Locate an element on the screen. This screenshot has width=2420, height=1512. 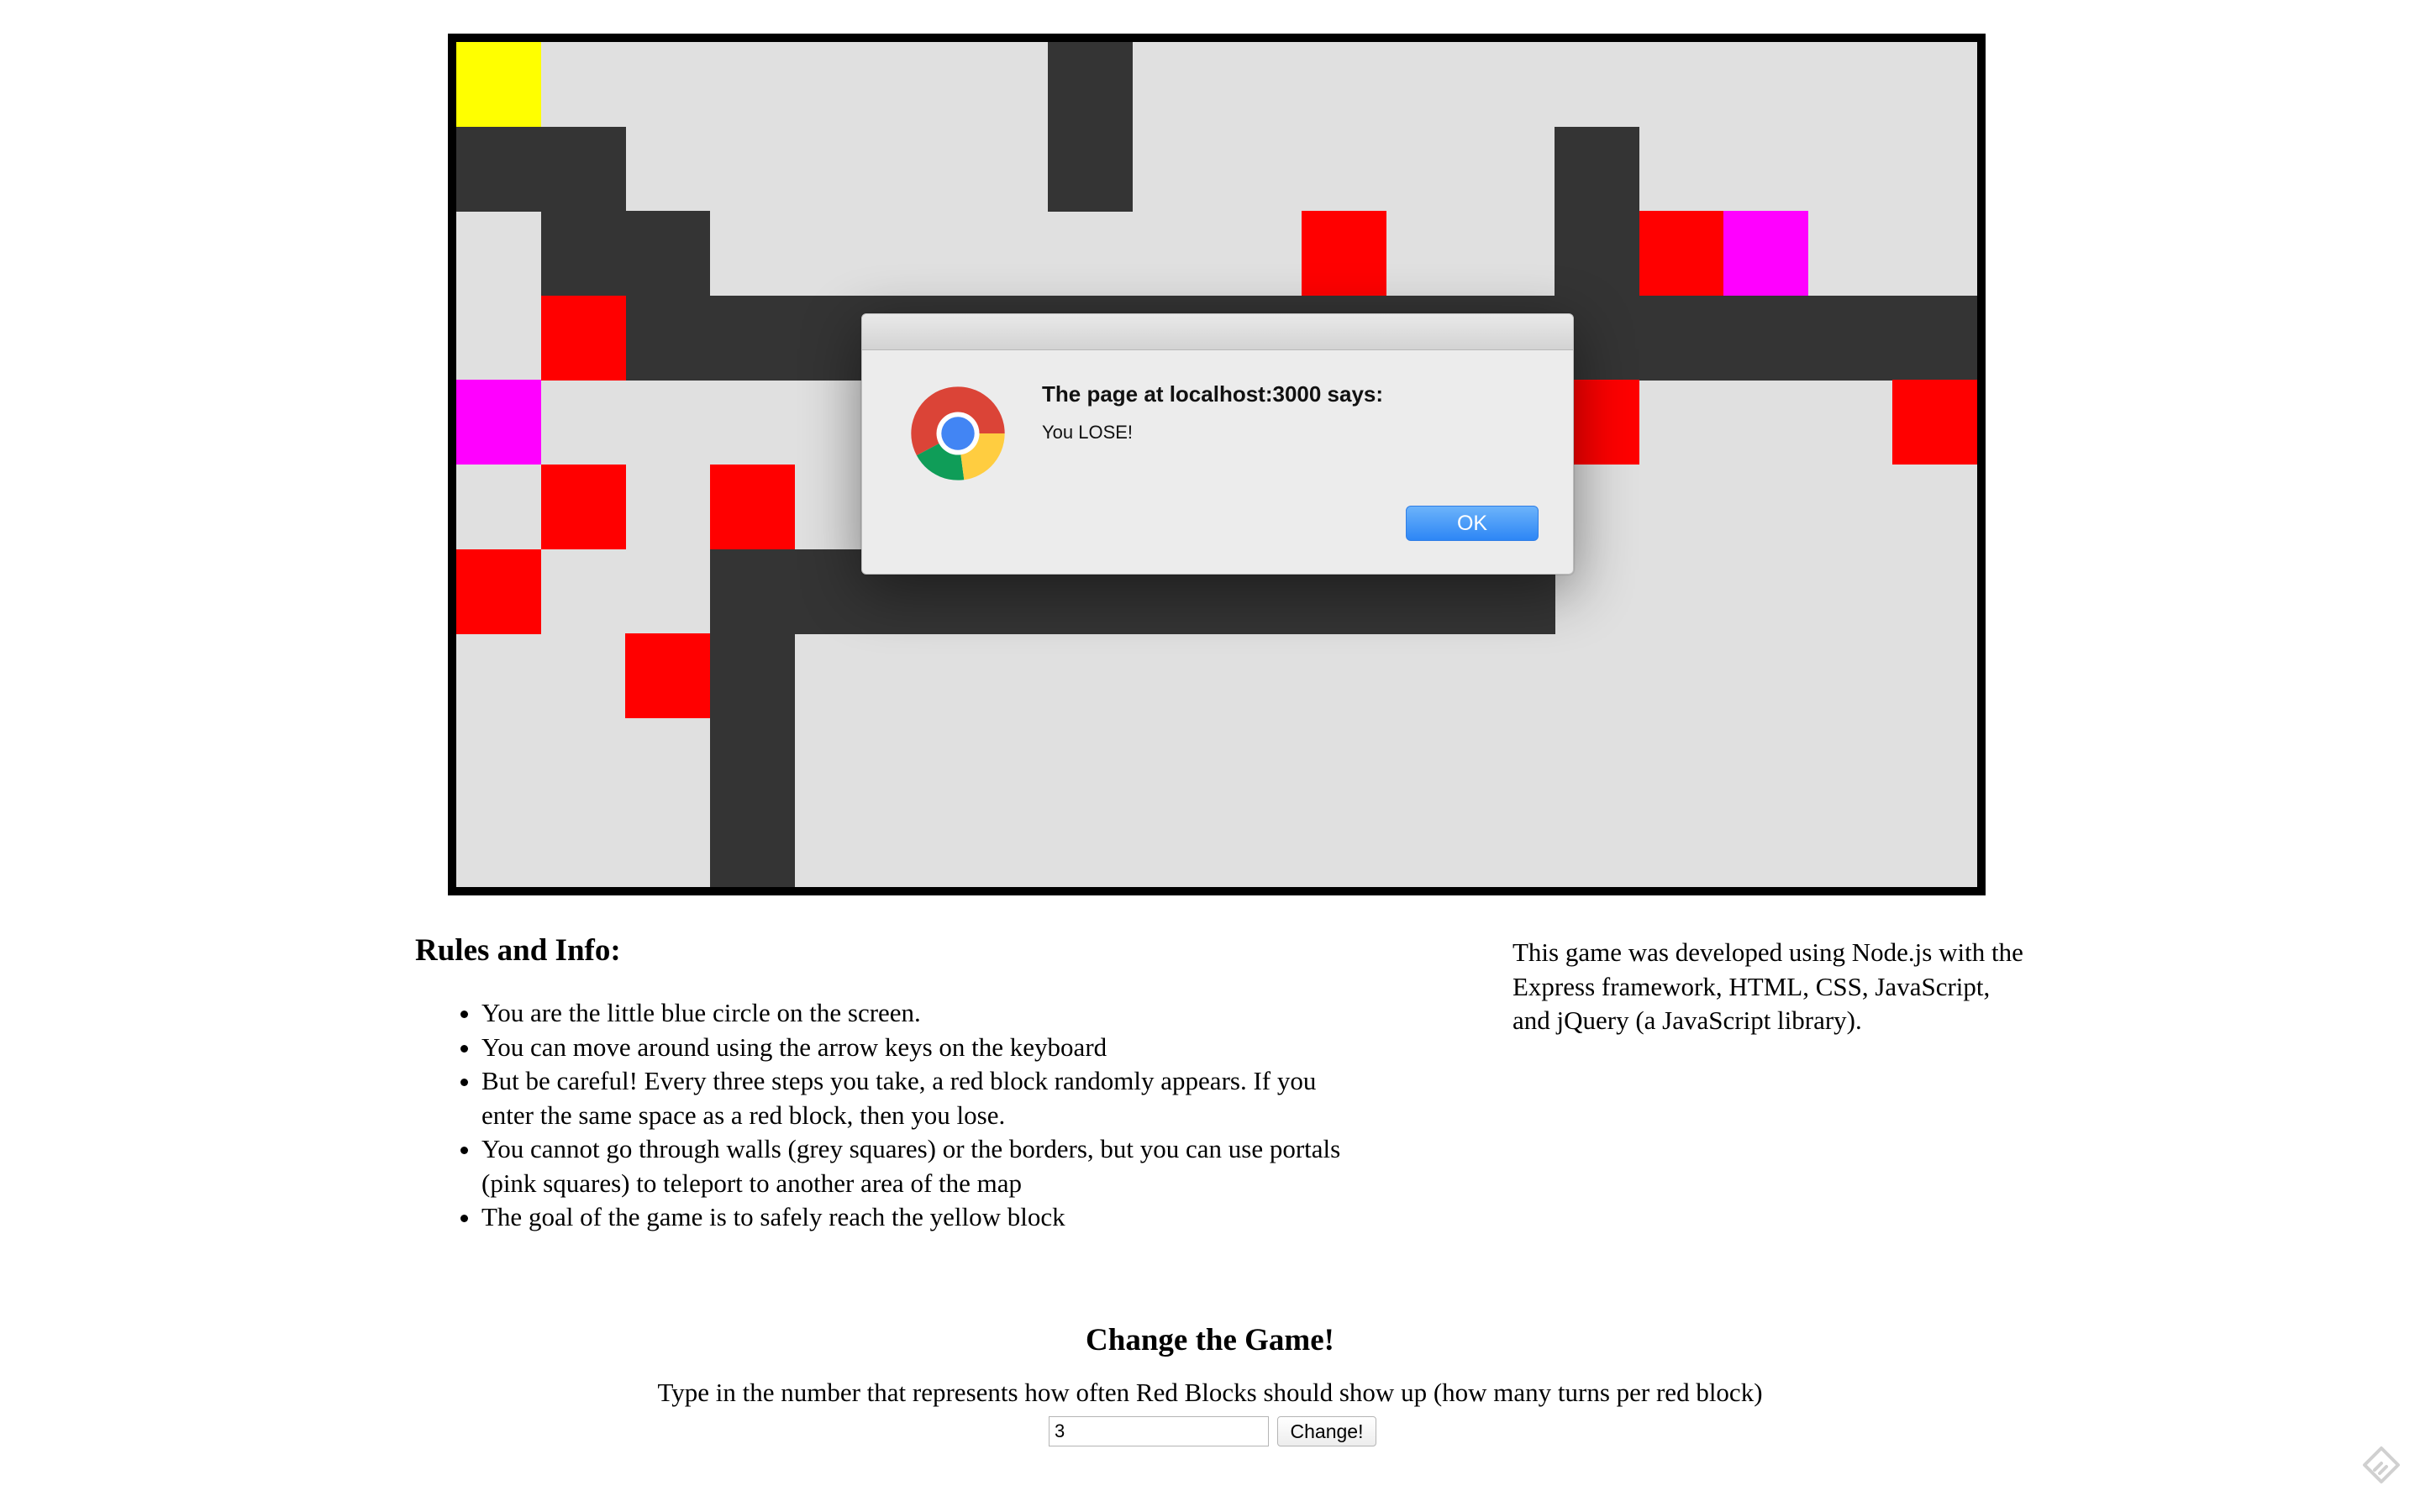
dialog-message: You LOSE! is located at coordinates (1088, 432).